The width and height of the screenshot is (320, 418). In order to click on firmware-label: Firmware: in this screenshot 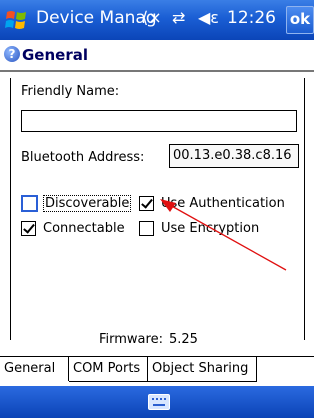, I will do `click(131, 339)`.